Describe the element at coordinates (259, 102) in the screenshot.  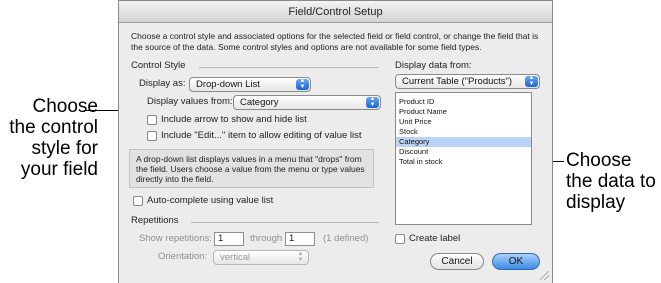
I see `values-from-value: Category` at that location.